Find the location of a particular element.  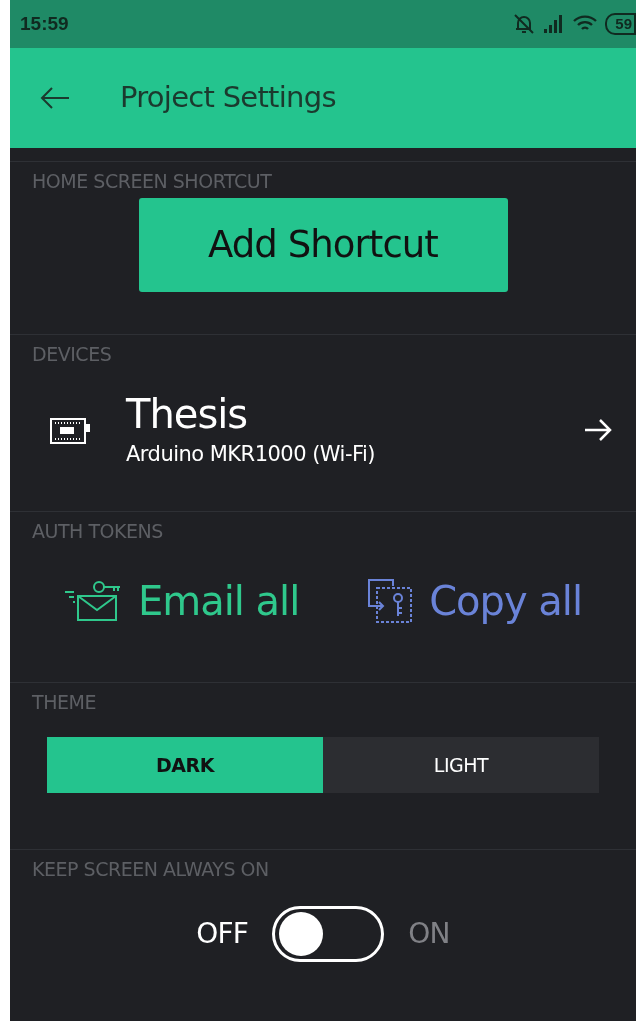

section-title: KEEP SCREEN ALWAYS ON is located at coordinates (150, 869).